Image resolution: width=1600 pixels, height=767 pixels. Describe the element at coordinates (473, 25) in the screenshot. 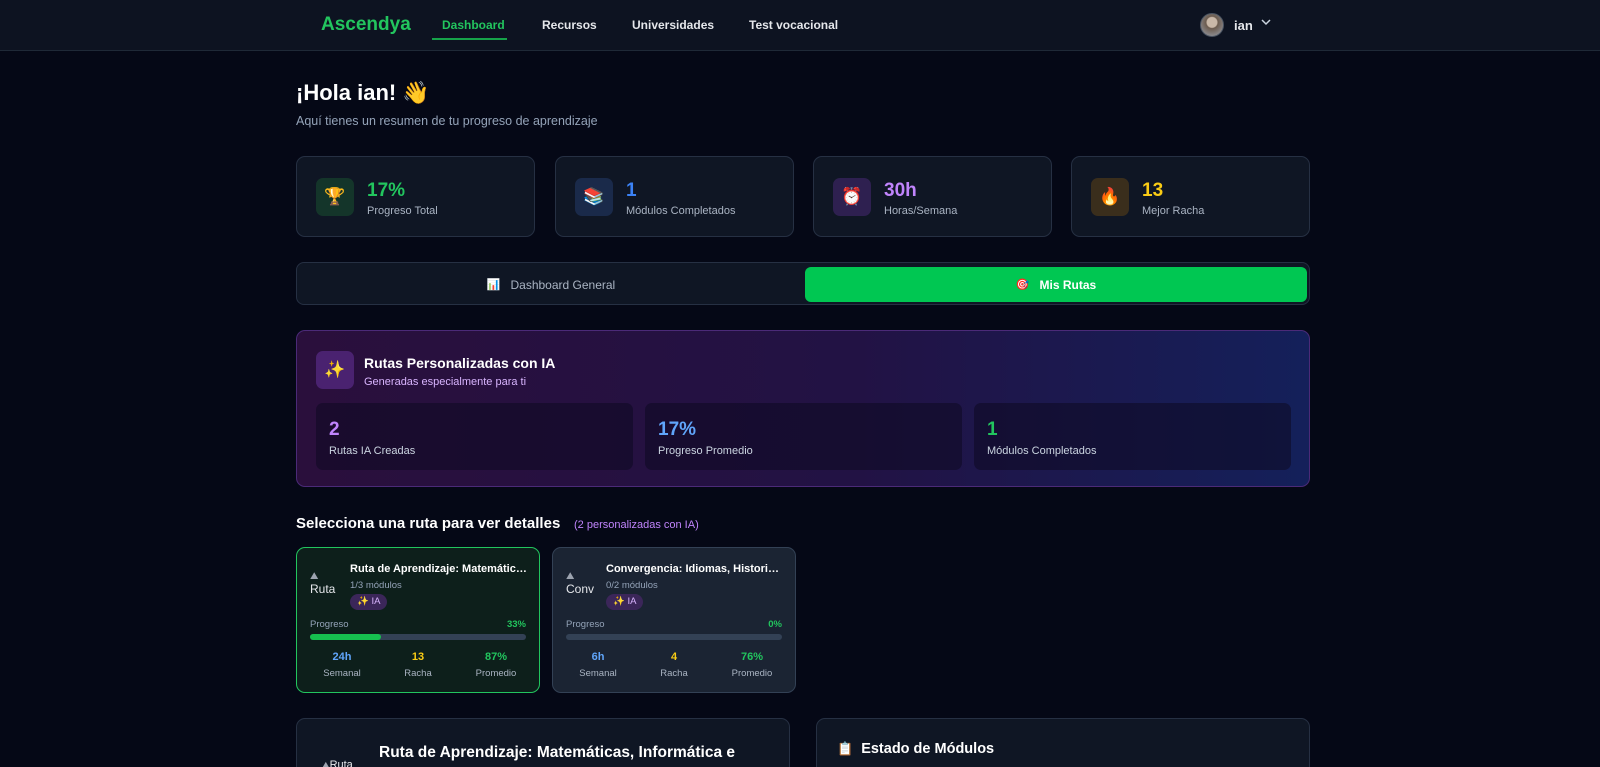

I see `nav-link-dashboard: Dashboard` at that location.